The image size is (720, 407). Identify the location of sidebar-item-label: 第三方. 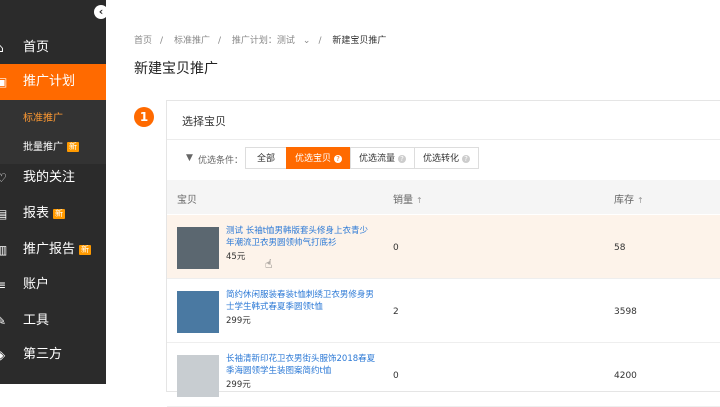
(43, 354).